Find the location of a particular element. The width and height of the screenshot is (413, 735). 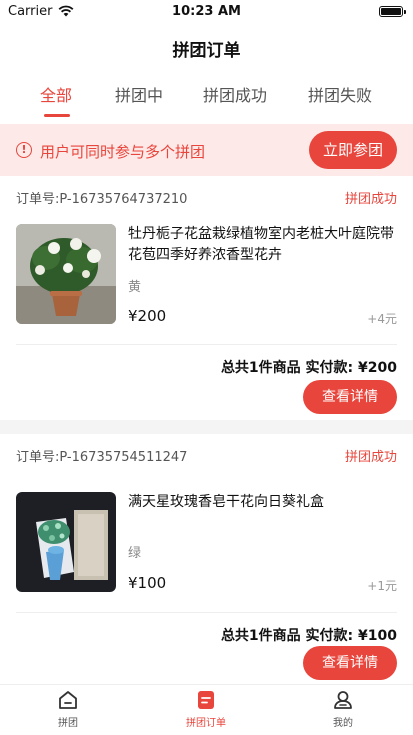

tab-success: 拼团成功 is located at coordinates (235, 94).